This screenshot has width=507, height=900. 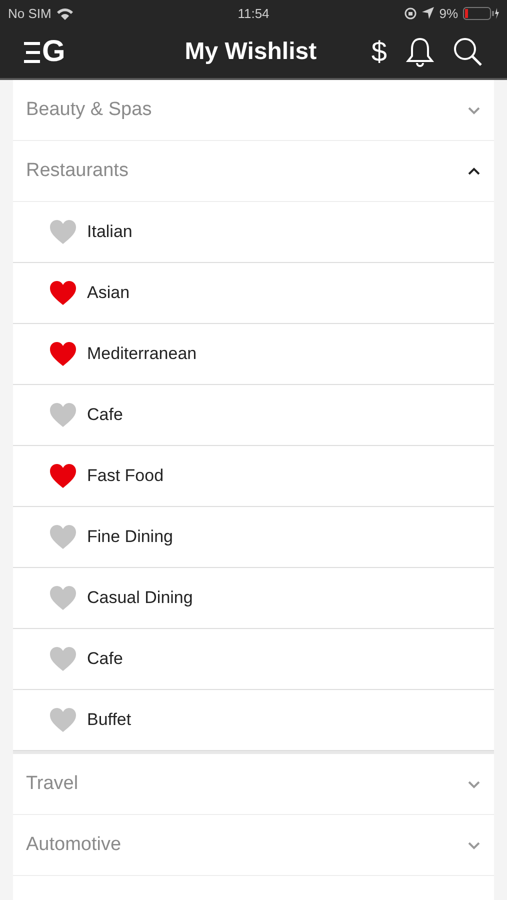 What do you see at coordinates (109, 232) in the screenshot?
I see `subcategory-label: Italian` at bounding box center [109, 232].